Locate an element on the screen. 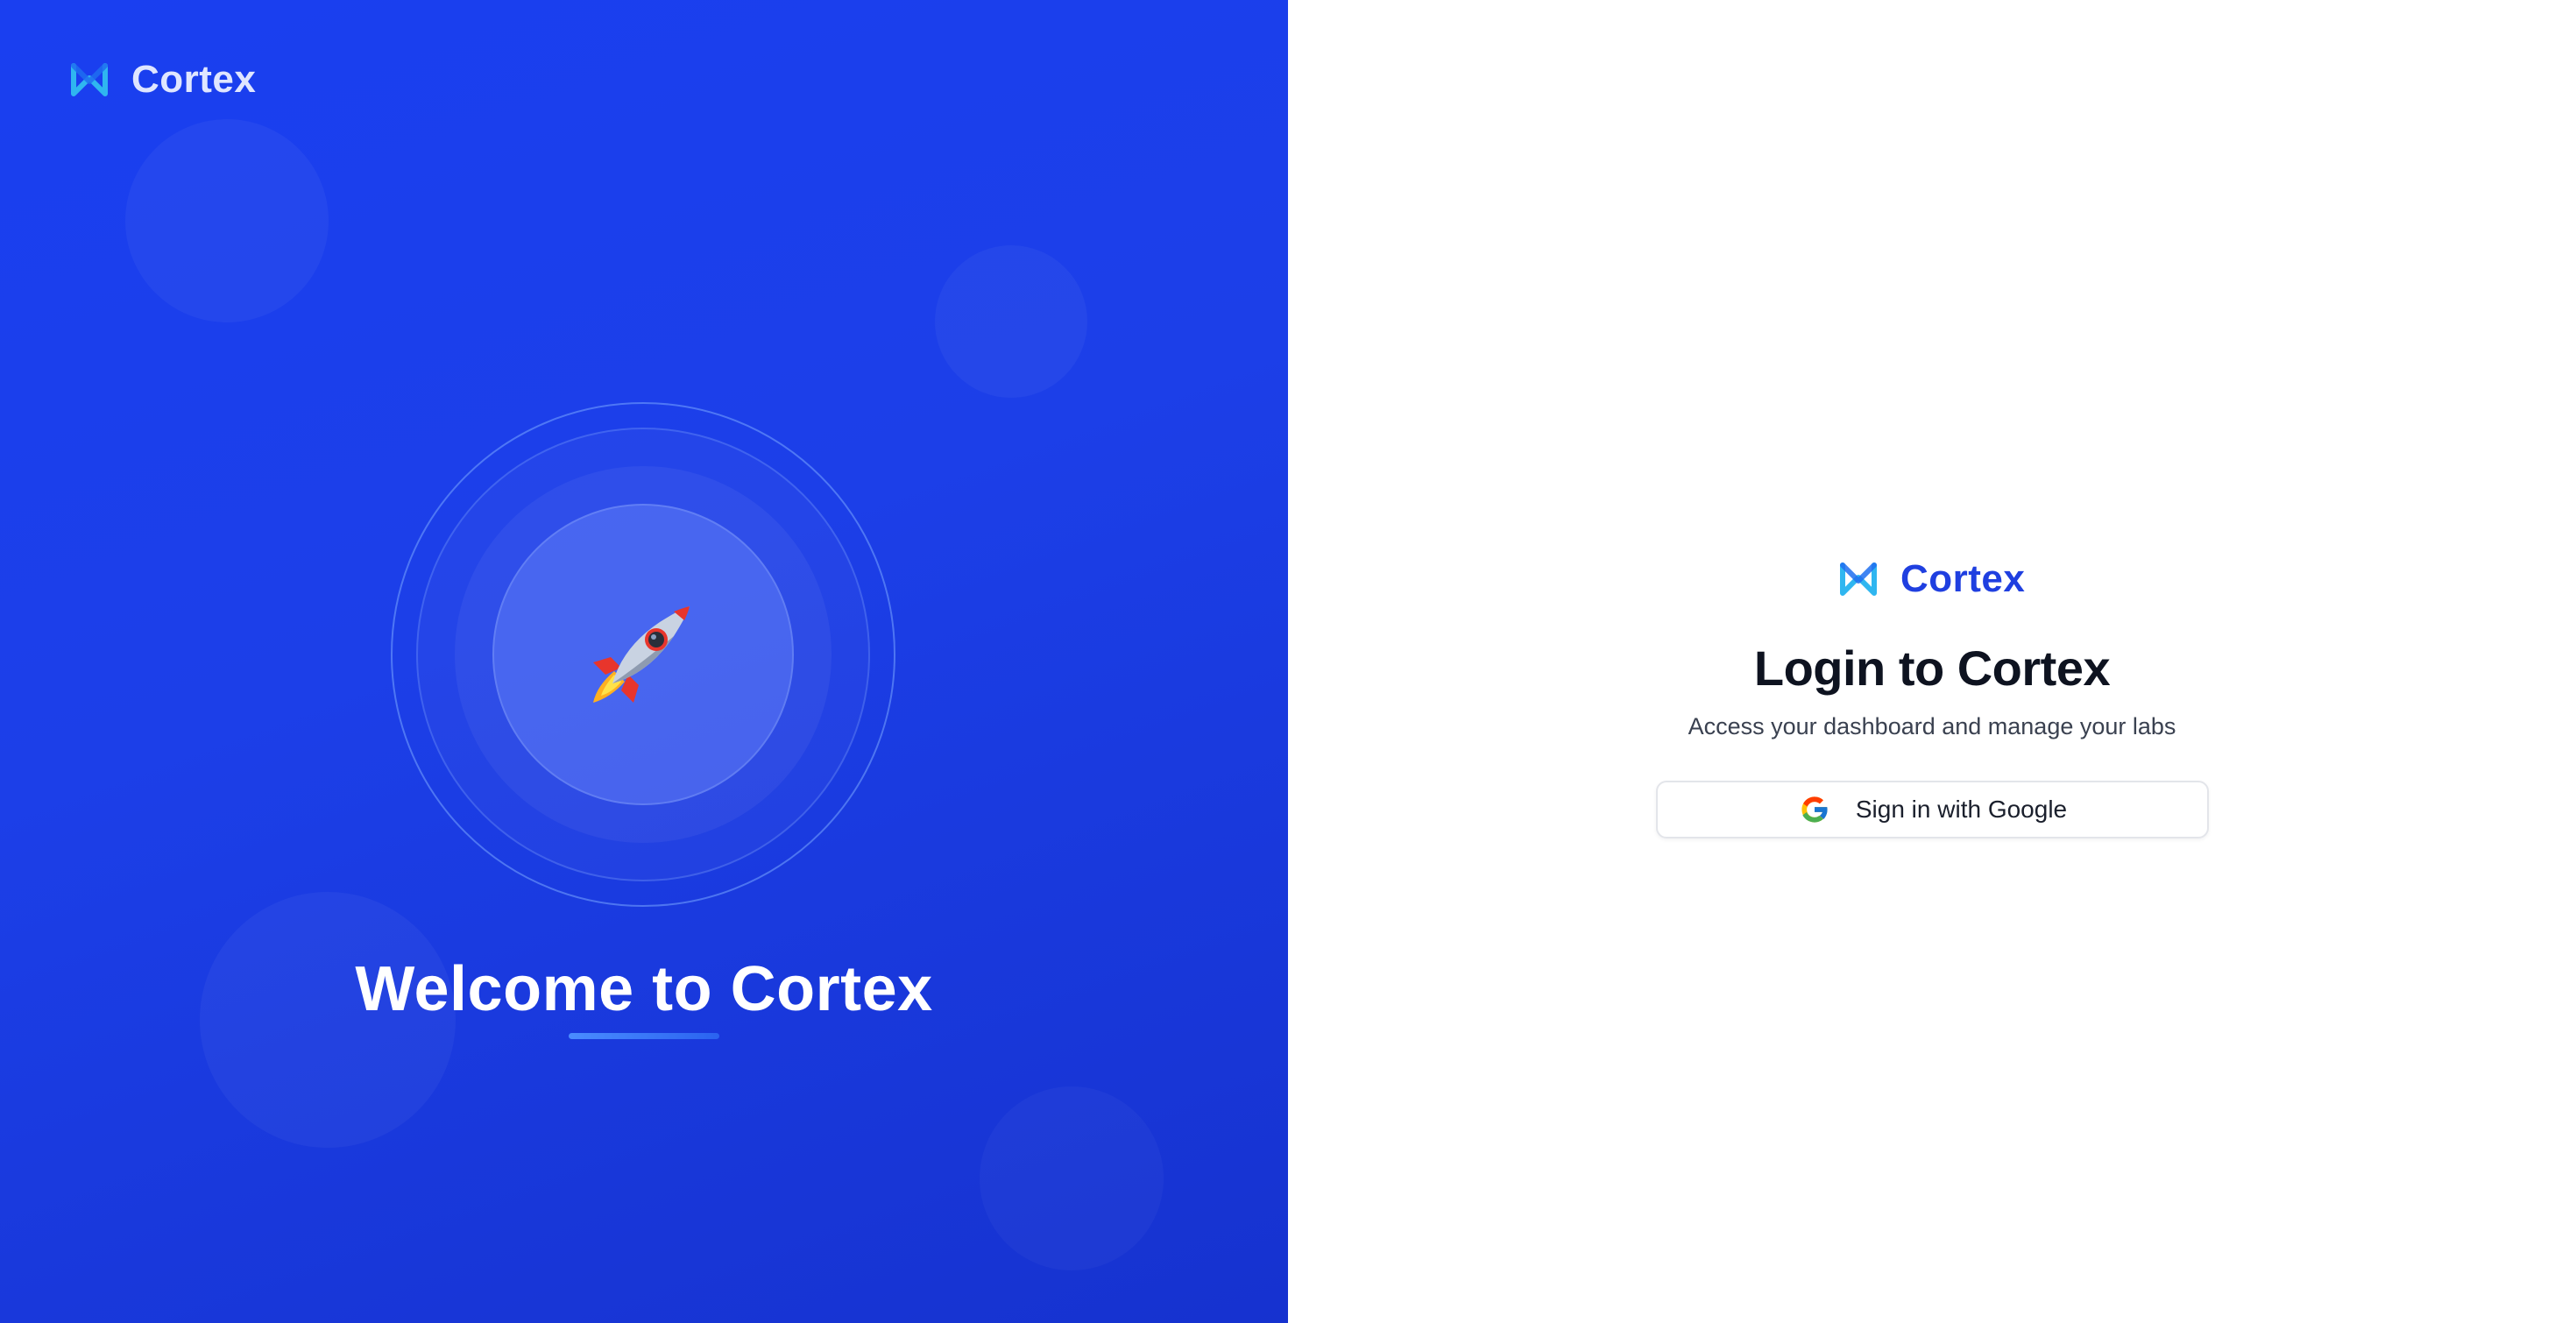  hero-emblem is located at coordinates (643, 654).